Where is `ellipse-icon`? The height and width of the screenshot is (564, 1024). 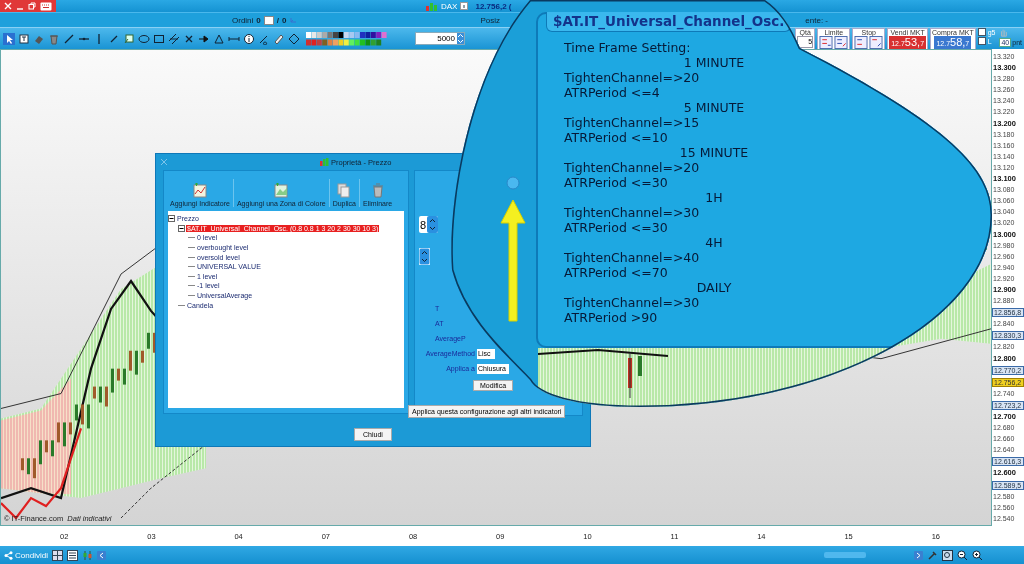 ellipse-icon is located at coordinates (144, 38).